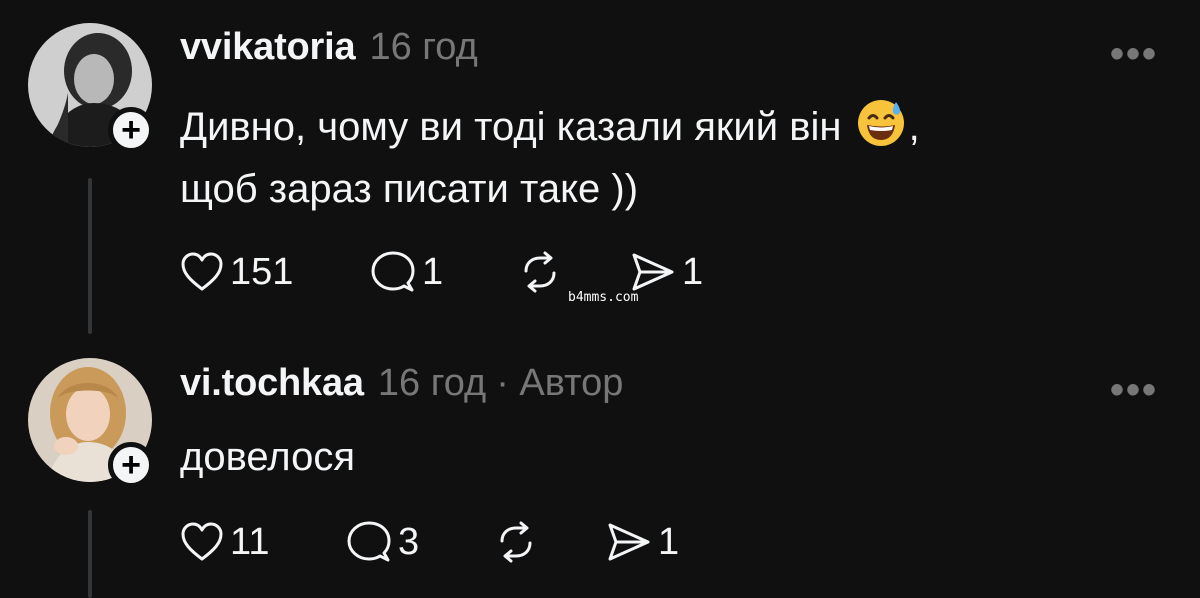 The image size is (1200, 598). I want to click on like-button: 151, so click(275, 272).